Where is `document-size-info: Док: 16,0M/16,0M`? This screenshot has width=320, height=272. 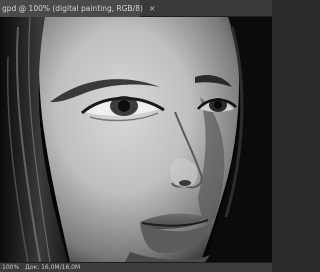
document-size-info: Док: 16,0M/16,0M is located at coordinates (53, 267).